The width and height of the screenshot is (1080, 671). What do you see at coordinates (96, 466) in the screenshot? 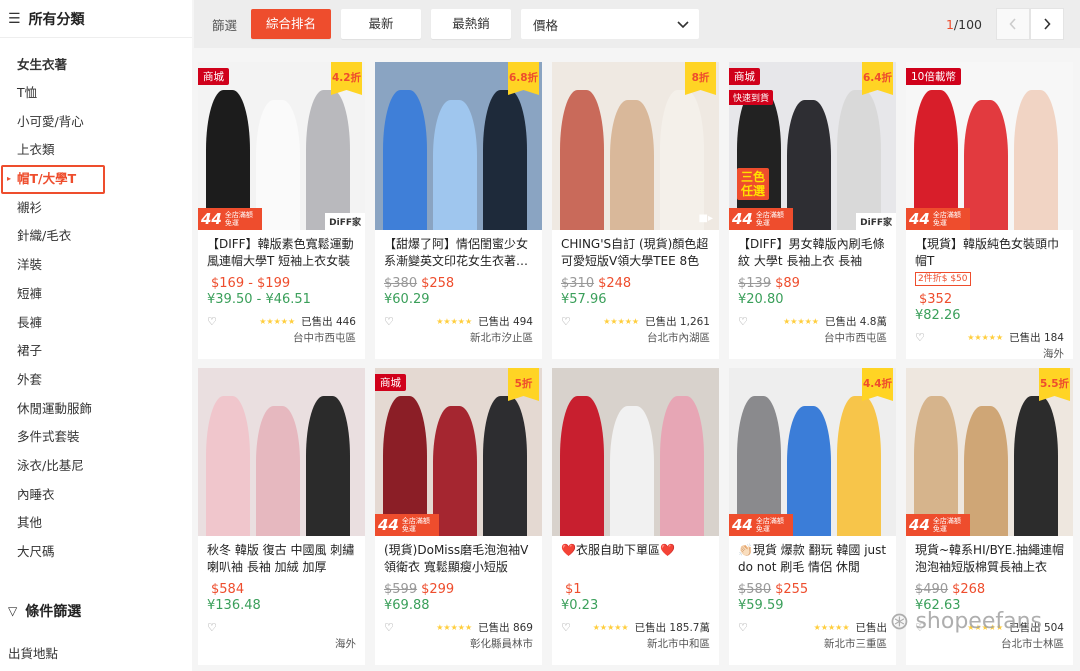
I see `category-item-13: 泳衣/比基尼` at bounding box center [96, 466].